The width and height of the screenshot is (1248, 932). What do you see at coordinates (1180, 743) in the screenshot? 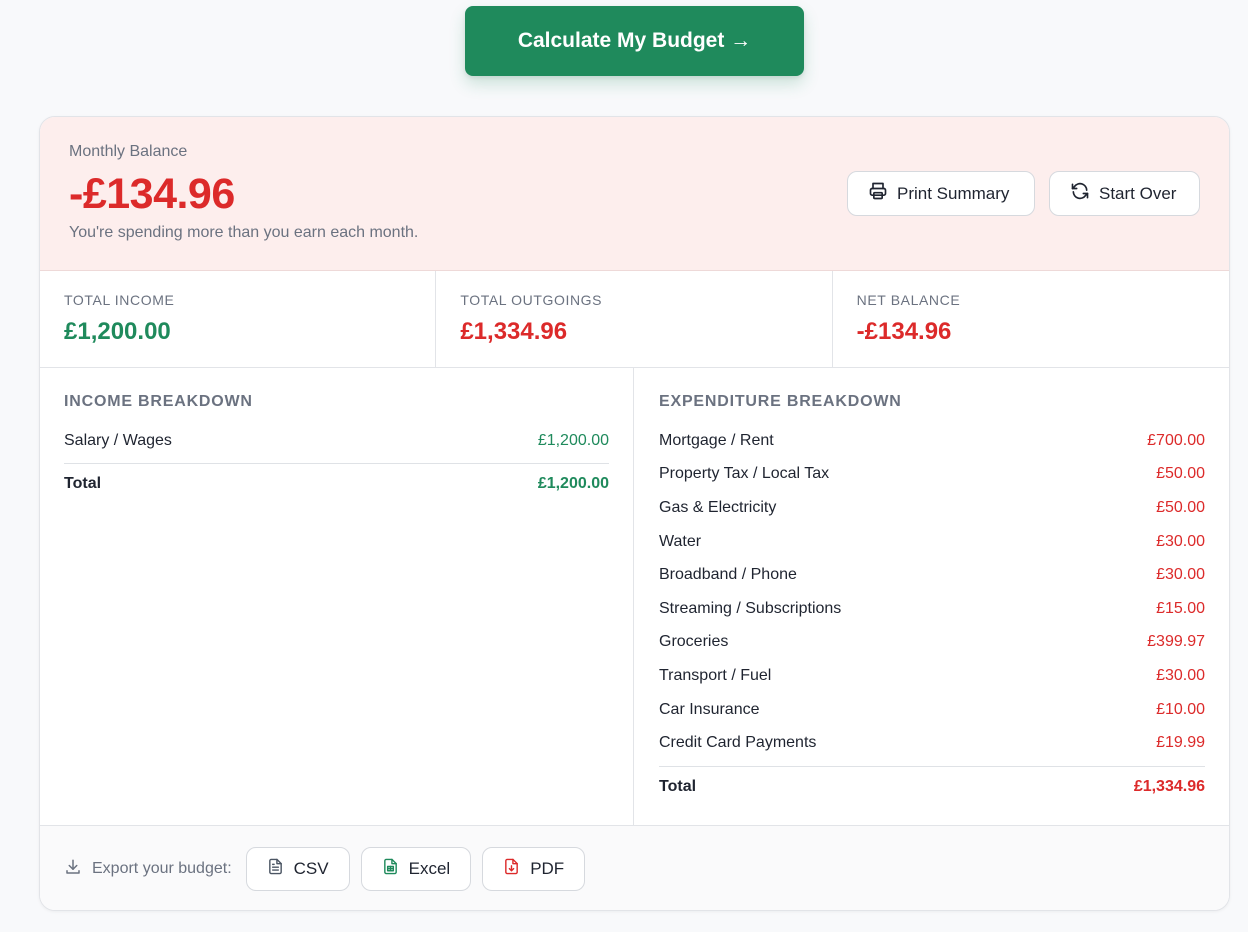
I see `item-amount: £19.99` at bounding box center [1180, 743].